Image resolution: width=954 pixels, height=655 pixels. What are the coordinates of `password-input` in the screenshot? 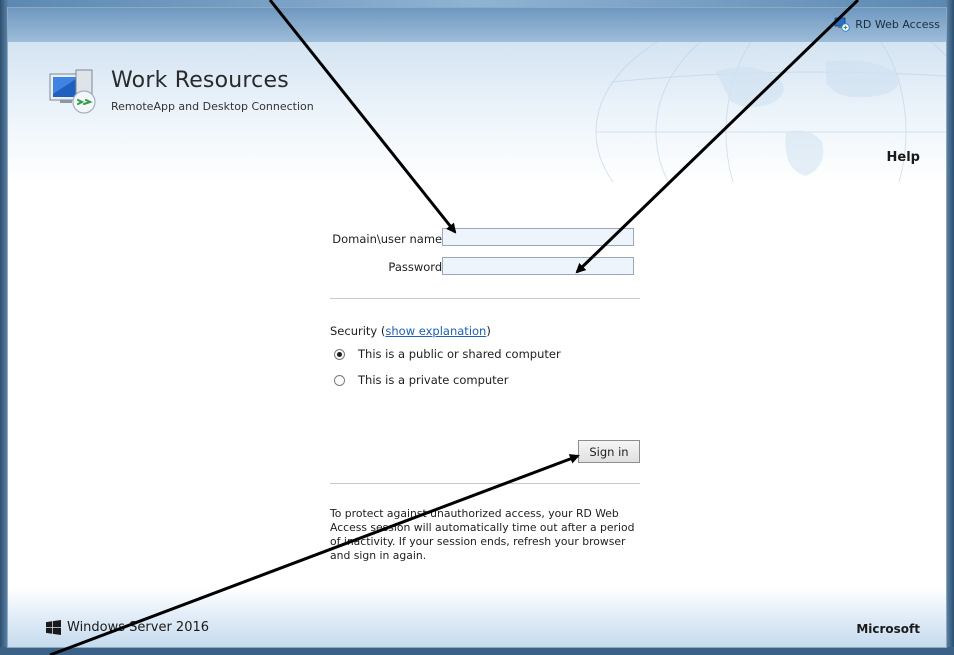 It's located at (538, 266).